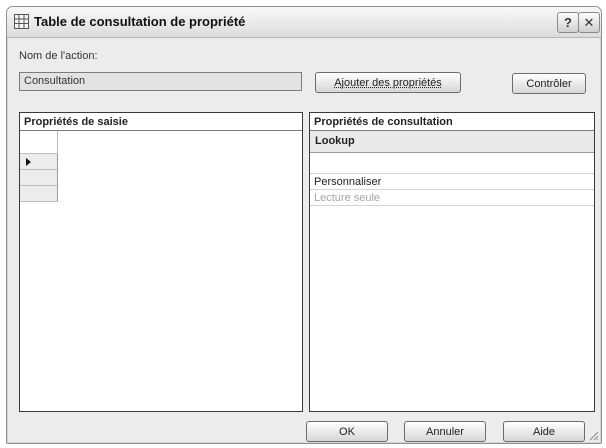 This screenshot has height=448, width=606. What do you see at coordinates (544, 431) in the screenshot?
I see `help-button-bottom: Aide` at bounding box center [544, 431].